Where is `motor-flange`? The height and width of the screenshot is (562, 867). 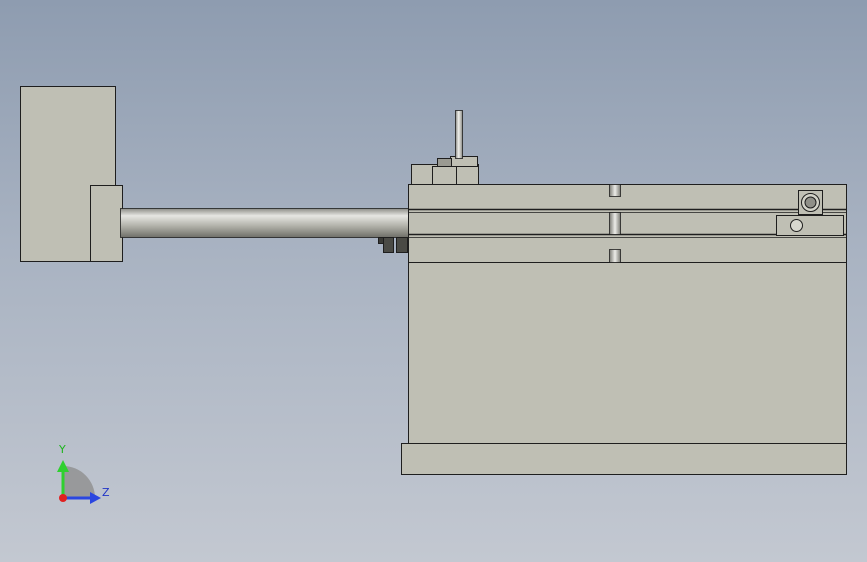 motor-flange is located at coordinates (106, 223).